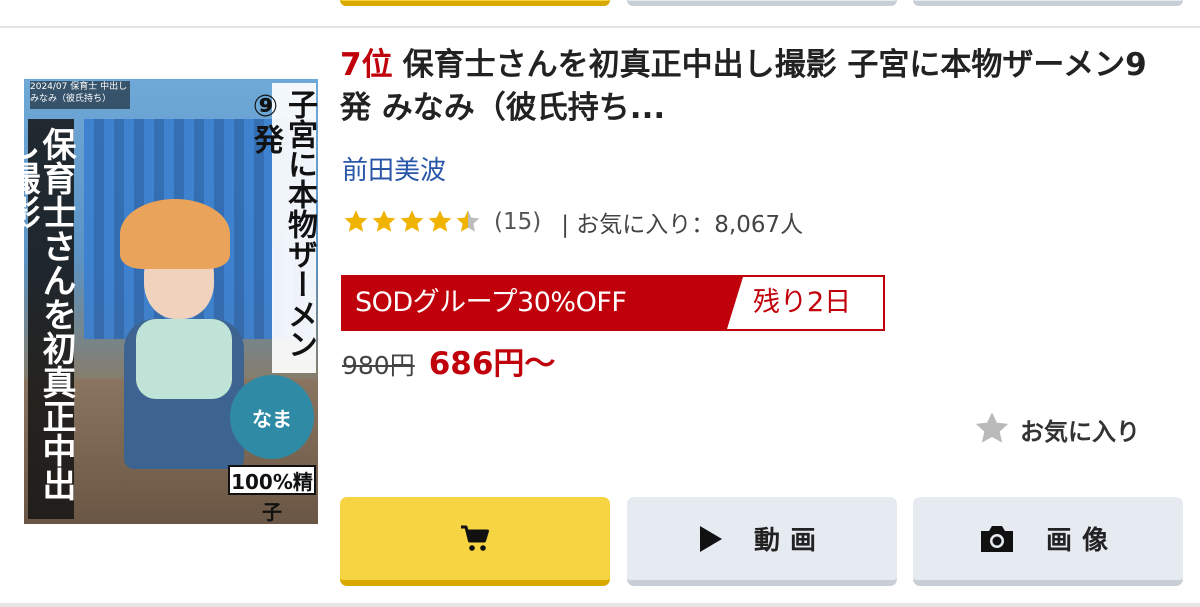  What do you see at coordinates (468, 221) in the screenshot?
I see `star-half-icon` at bounding box center [468, 221].